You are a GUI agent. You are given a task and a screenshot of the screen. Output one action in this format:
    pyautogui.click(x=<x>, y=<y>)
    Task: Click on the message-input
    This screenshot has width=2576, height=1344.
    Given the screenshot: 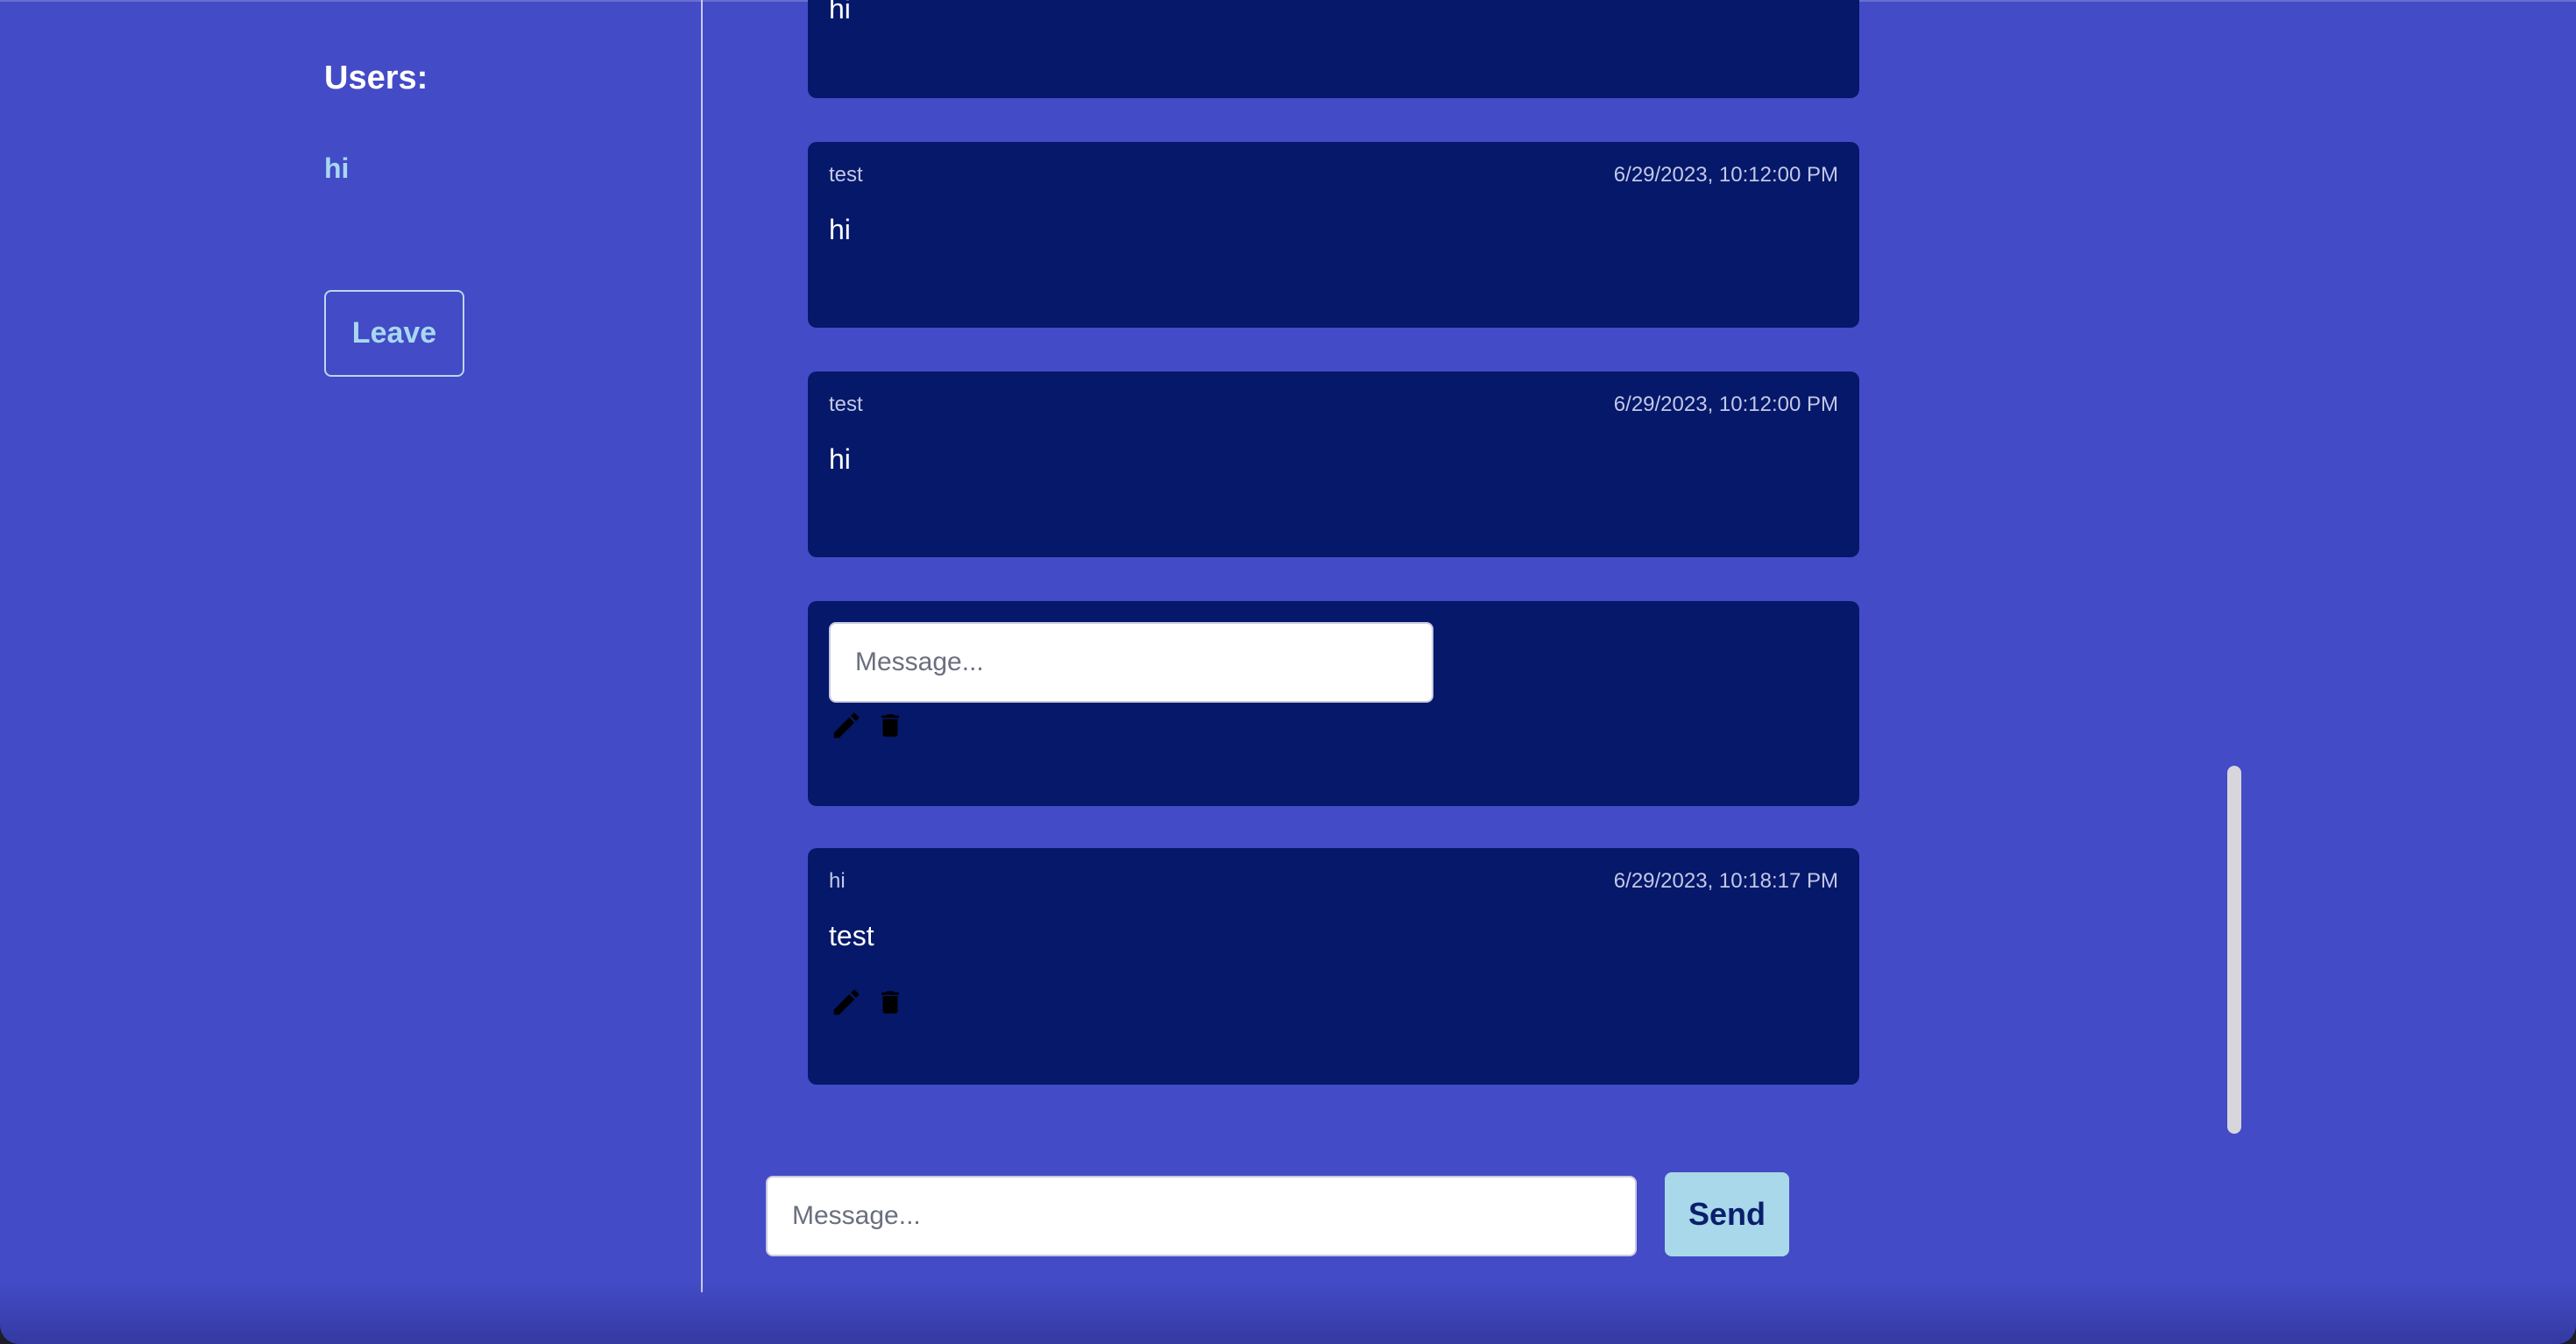 What is the action you would take?
    pyautogui.click(x=1201, y=1216)
    